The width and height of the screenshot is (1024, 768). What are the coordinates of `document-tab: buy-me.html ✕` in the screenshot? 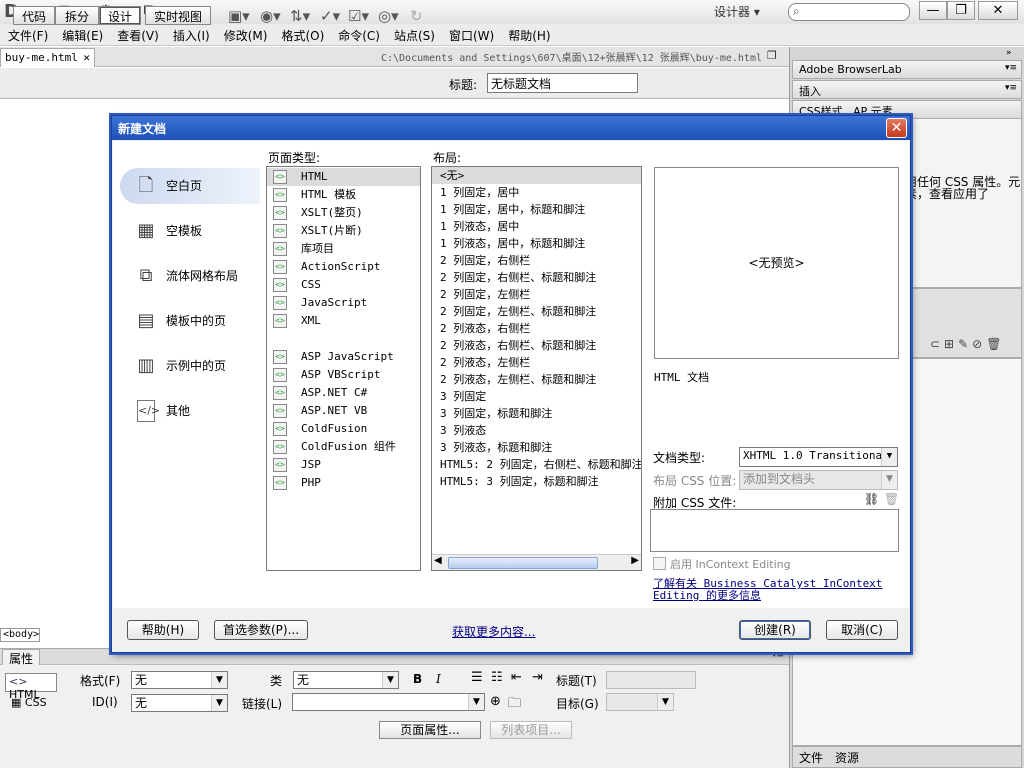 It's located at (47, 57).